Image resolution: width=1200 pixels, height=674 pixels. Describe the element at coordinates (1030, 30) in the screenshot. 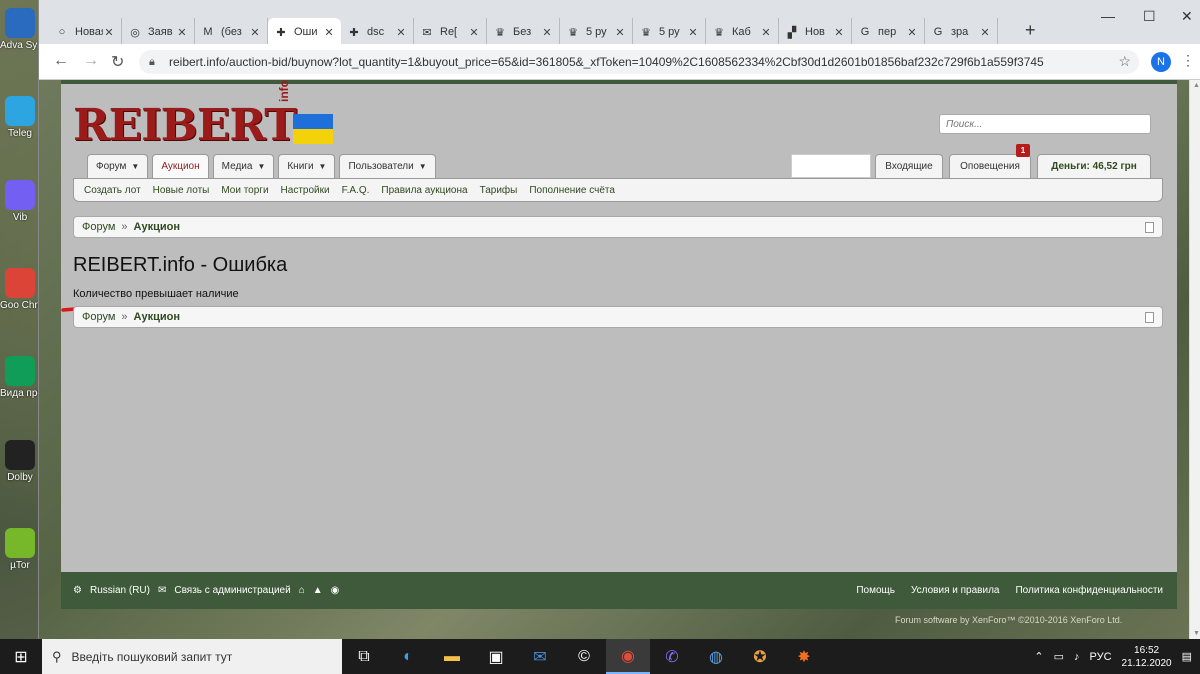

I see `new-tab-button: +` at that location.